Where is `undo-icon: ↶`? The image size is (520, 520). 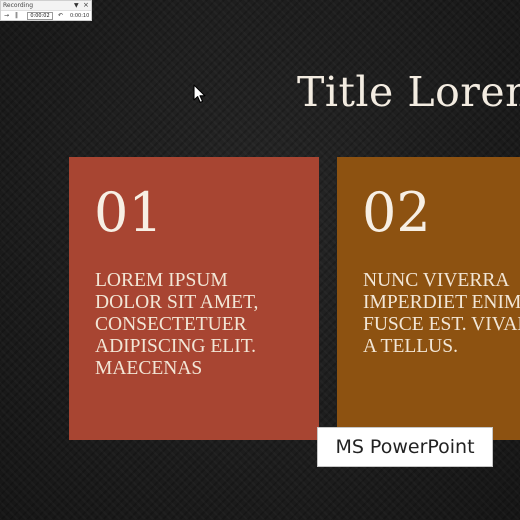
undo-icon: ↶ is located at coordinates (60, 16).